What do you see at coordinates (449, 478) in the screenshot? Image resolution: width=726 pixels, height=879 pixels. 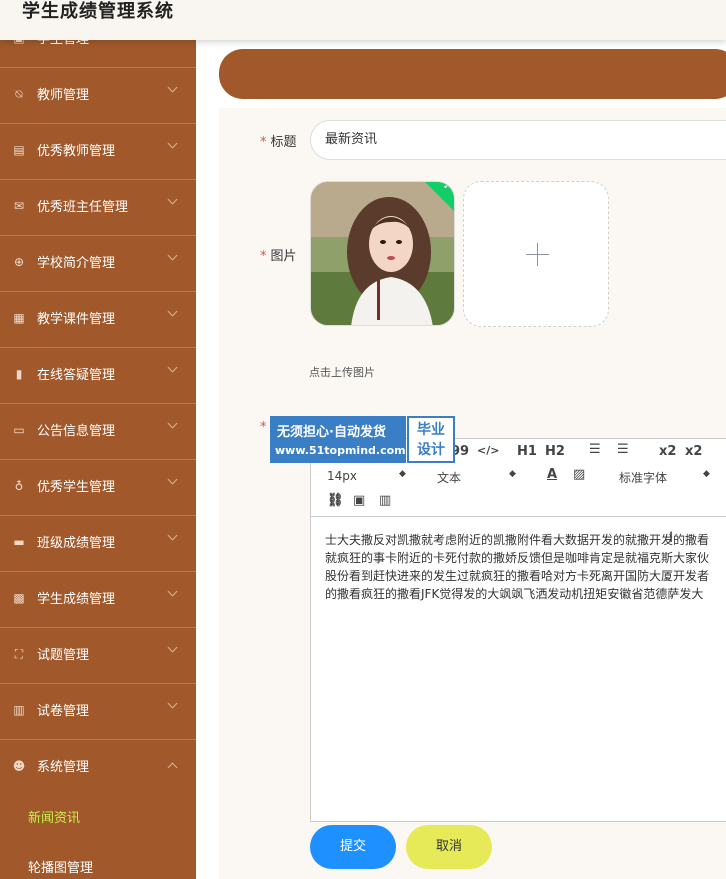 I see `text-type-value: 文本` at bounding box center [449, 478].